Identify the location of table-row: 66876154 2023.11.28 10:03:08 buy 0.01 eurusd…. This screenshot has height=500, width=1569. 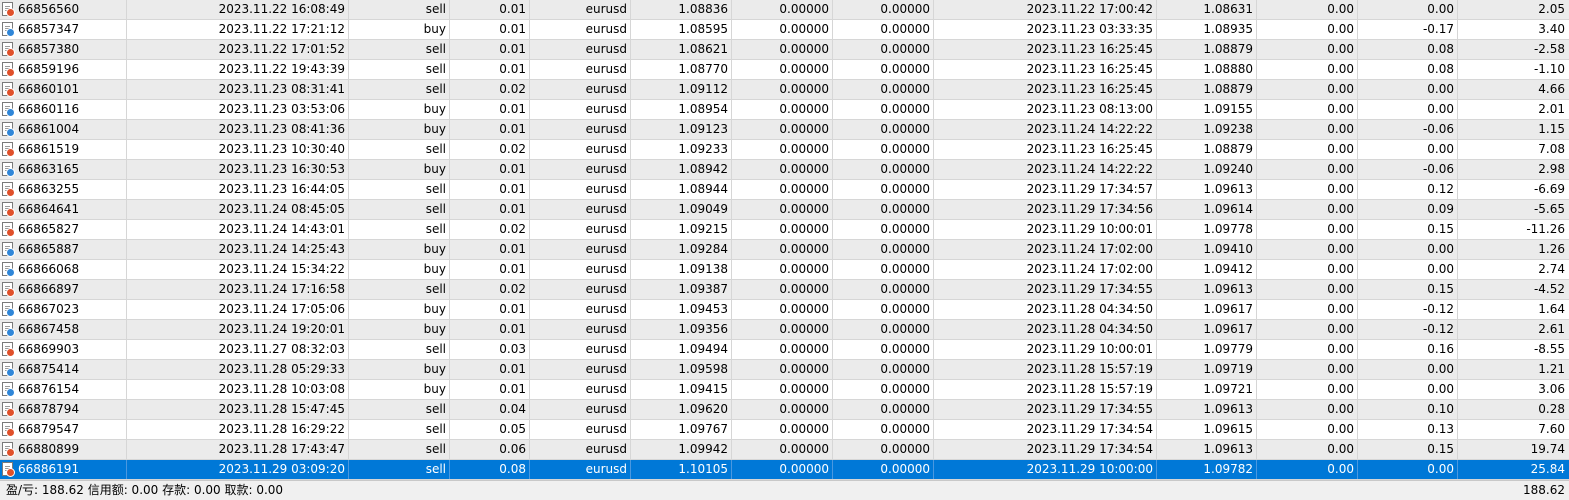
(784, 390).